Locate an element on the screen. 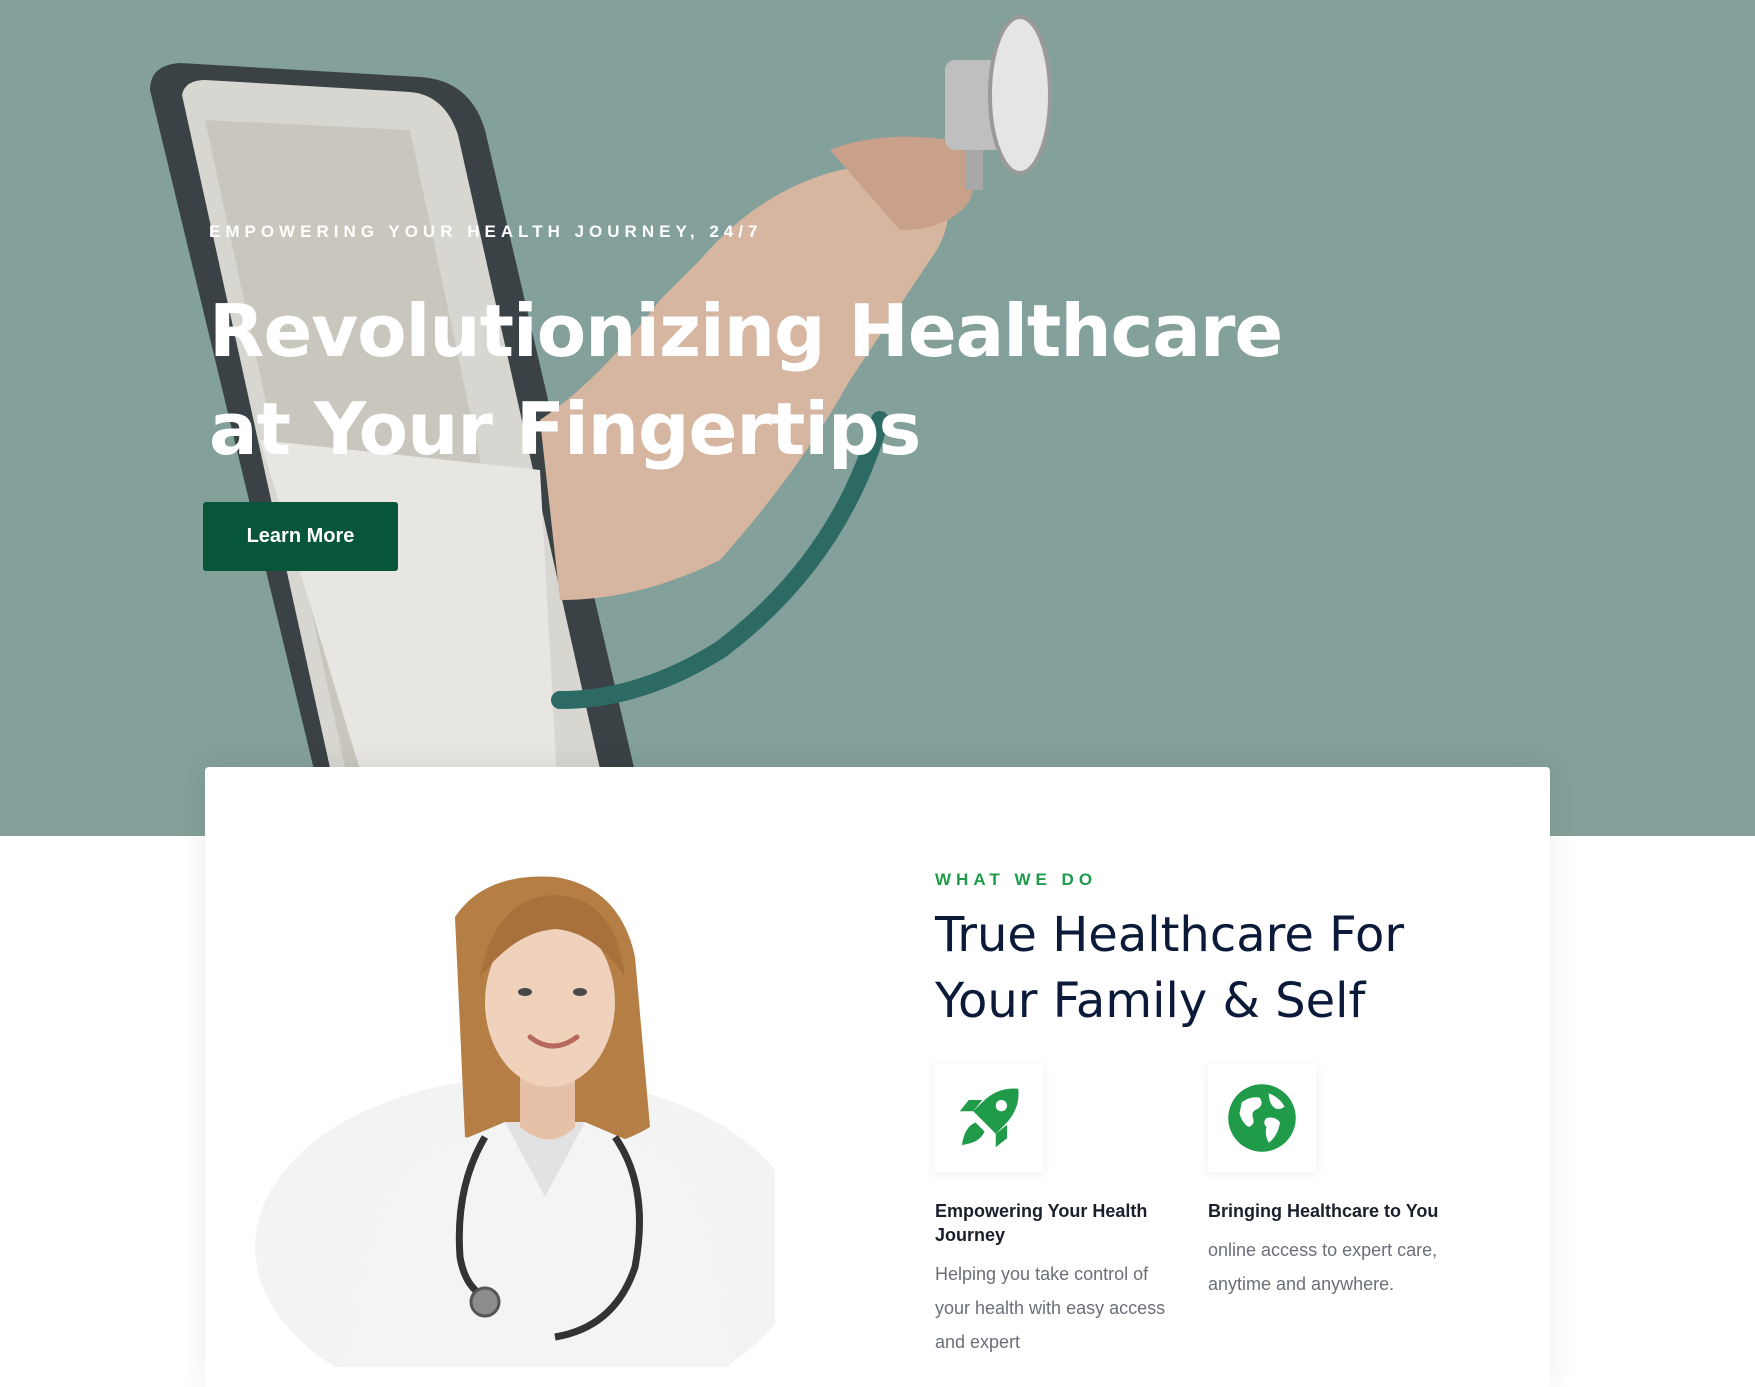  section-title: True Healthcare For Your Family & Self is located at coordinates (1215, 968).